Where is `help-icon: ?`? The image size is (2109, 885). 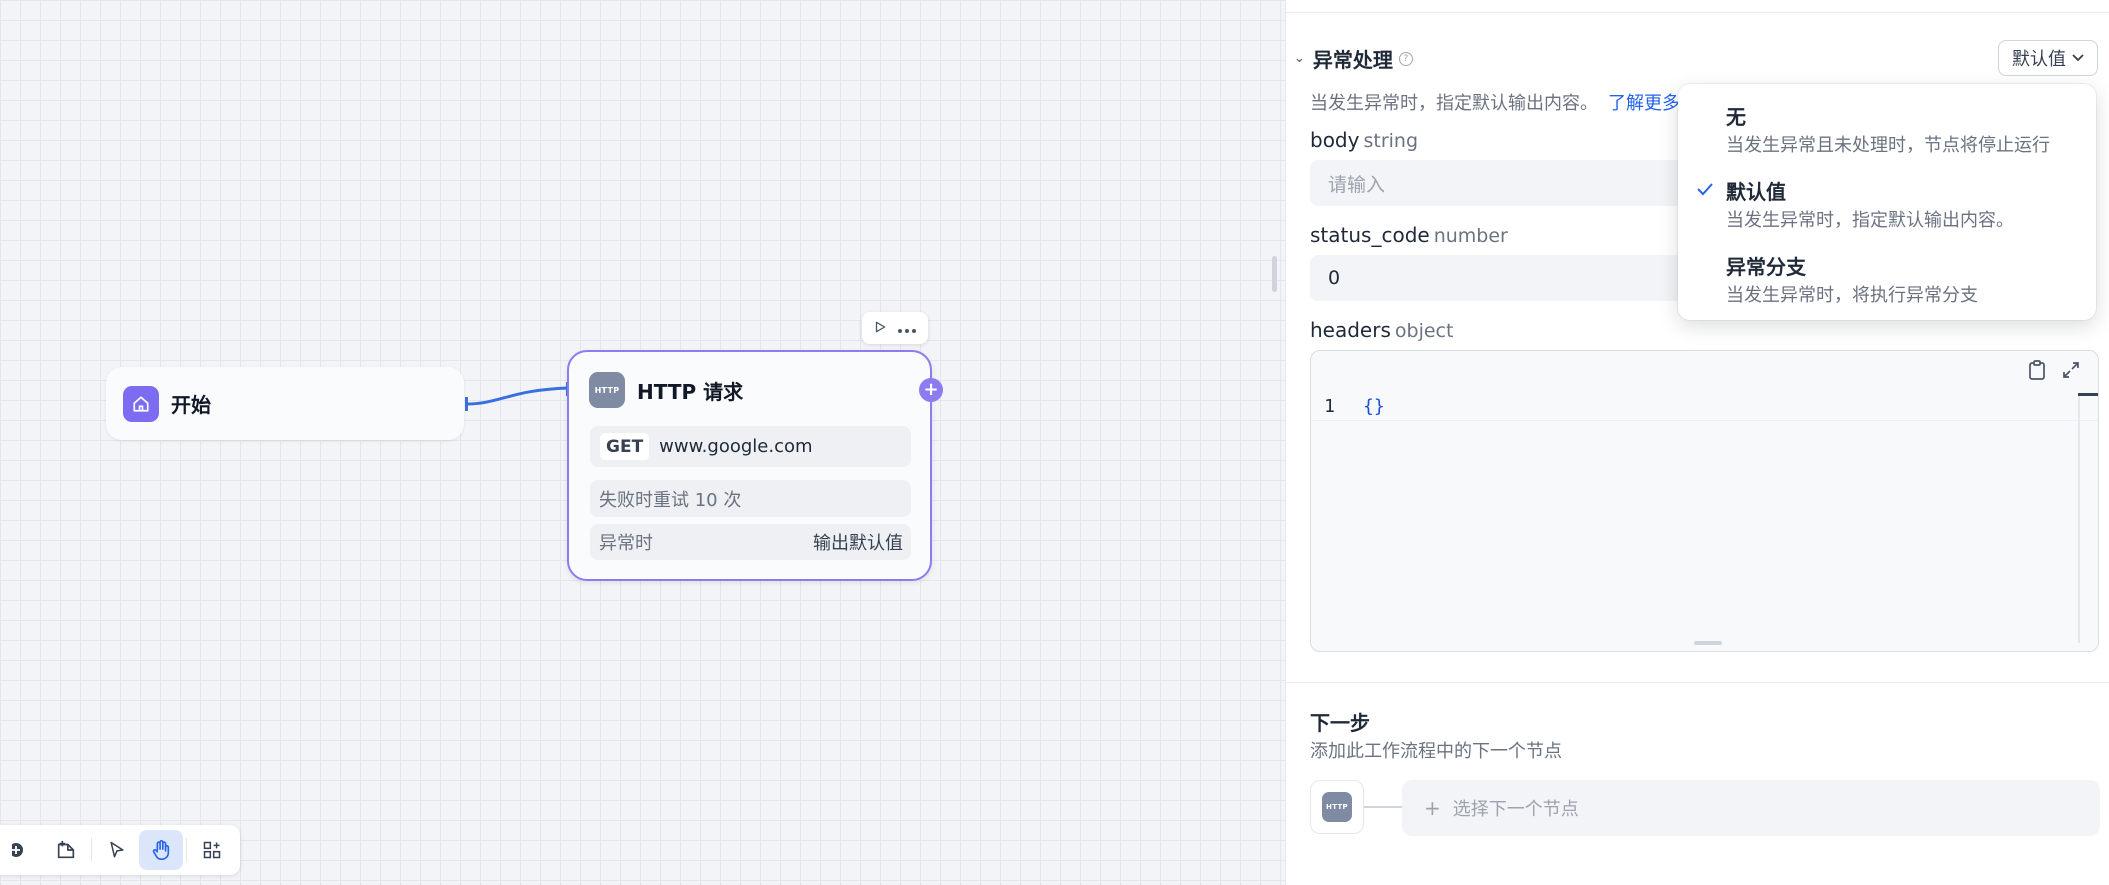
help-icon: ? is located at coordinates (1405, 58).